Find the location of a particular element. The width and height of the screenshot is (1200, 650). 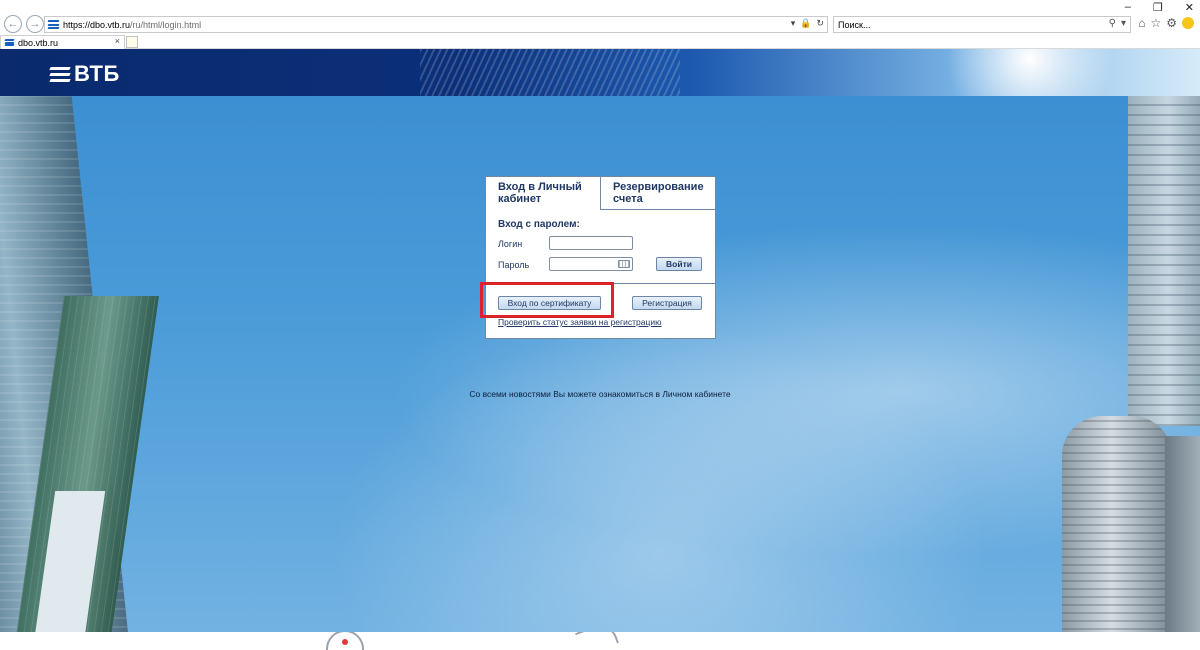

refresh-icon: ↻ is located at coordinates (820, 23).